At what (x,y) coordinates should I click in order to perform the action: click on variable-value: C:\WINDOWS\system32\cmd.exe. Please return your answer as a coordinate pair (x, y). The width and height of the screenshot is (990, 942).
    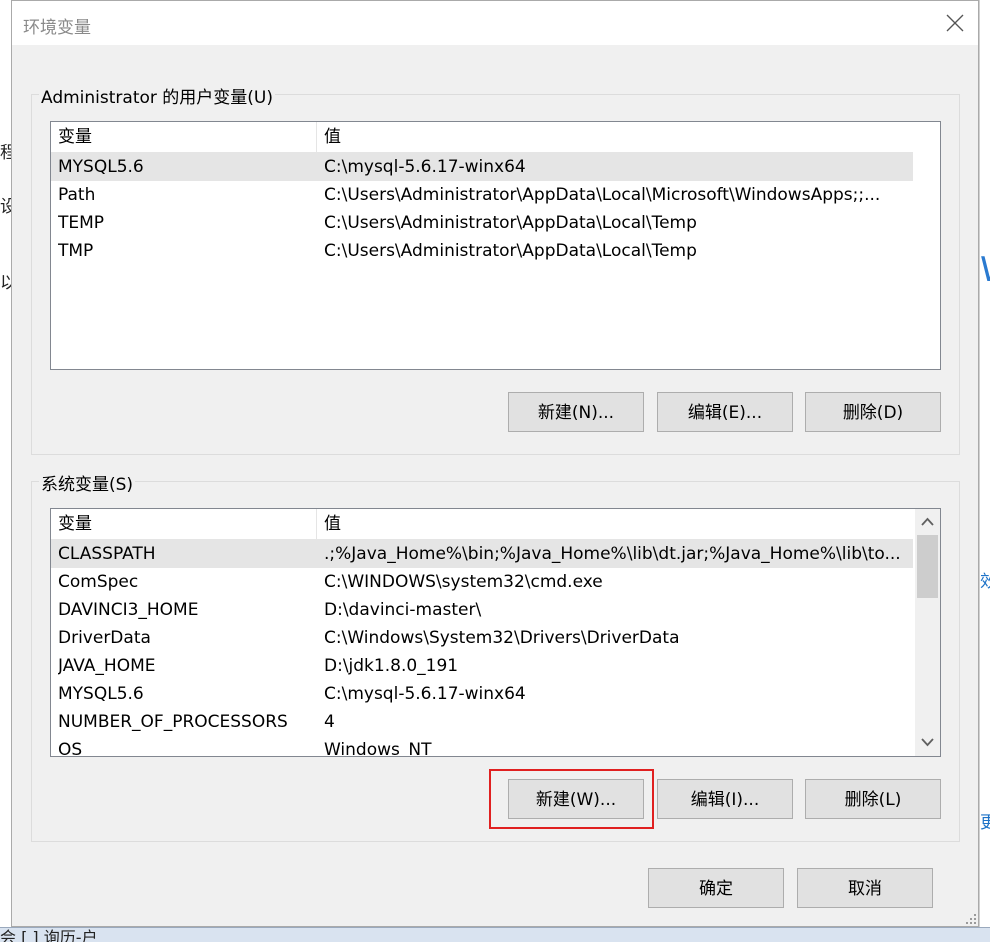
    Looking at the image, I should click on (463, 582).